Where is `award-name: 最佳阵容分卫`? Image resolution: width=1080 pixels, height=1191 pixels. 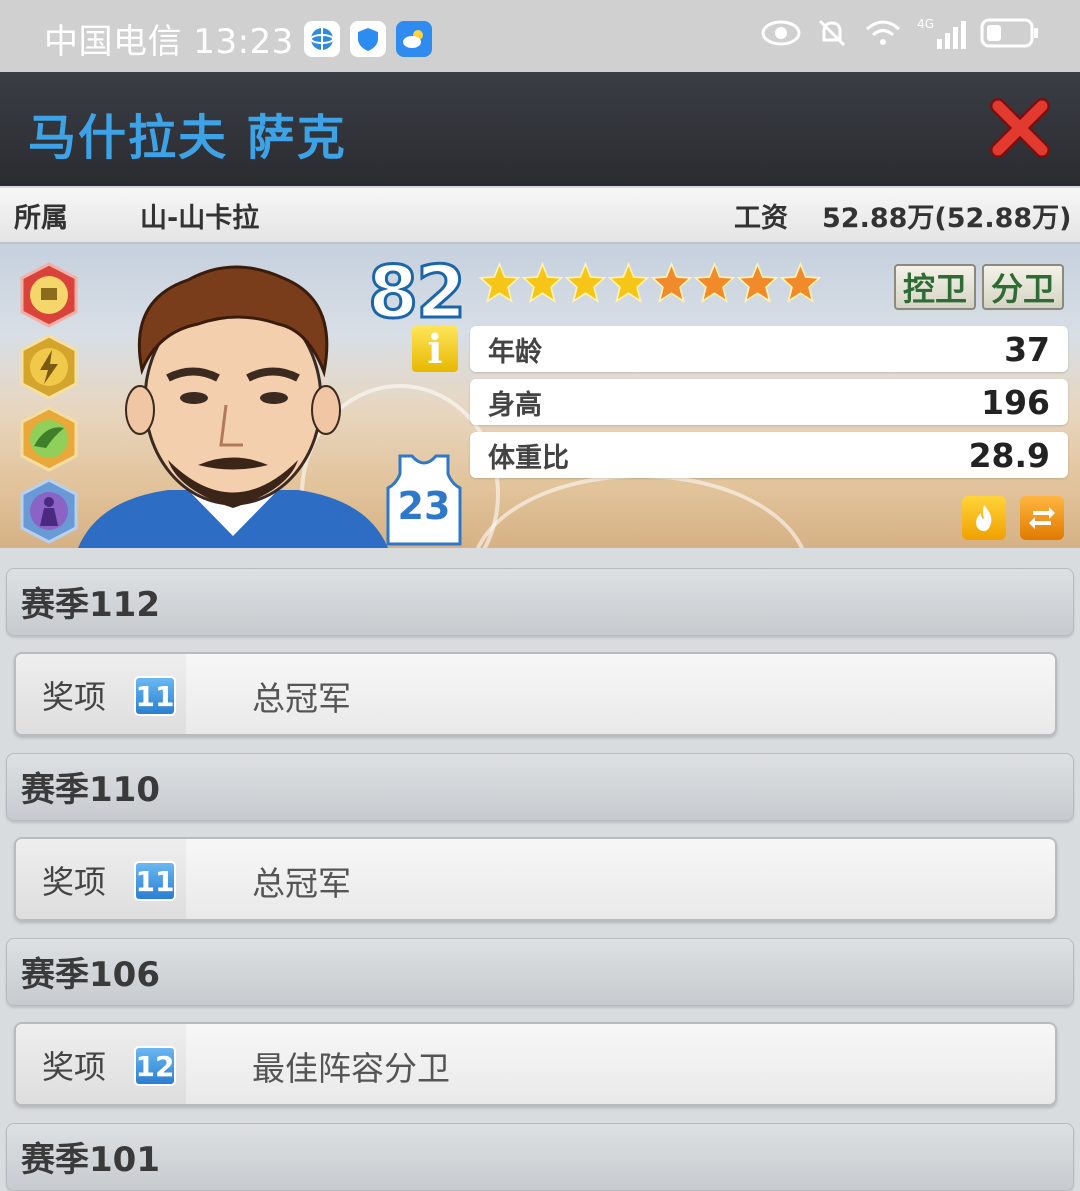 award-name: 最佳阵容分卫 is located at coordinates (351, 1068).